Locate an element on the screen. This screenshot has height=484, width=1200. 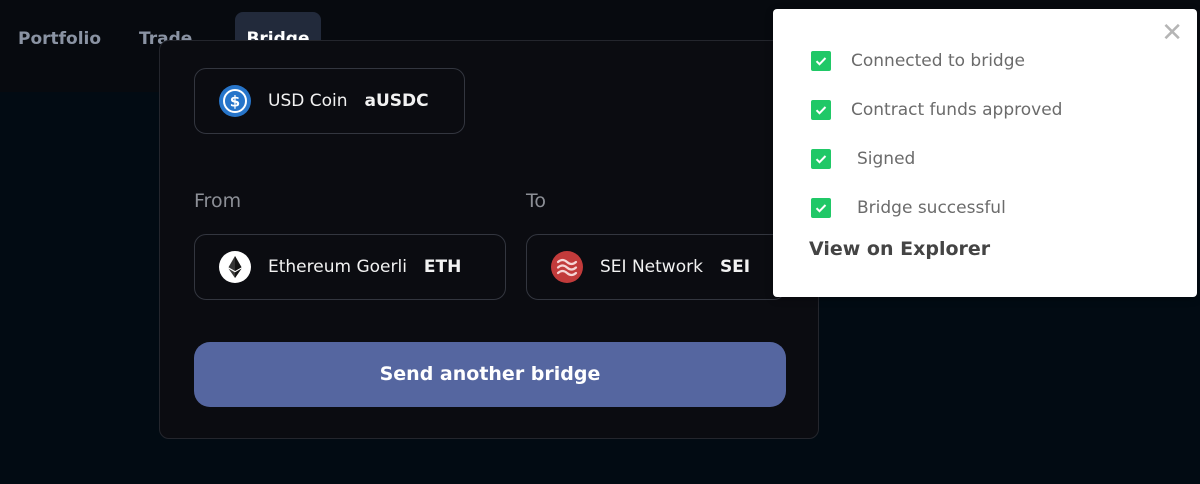
to-network-name: SEI Network is located at coordinates (651, 267).